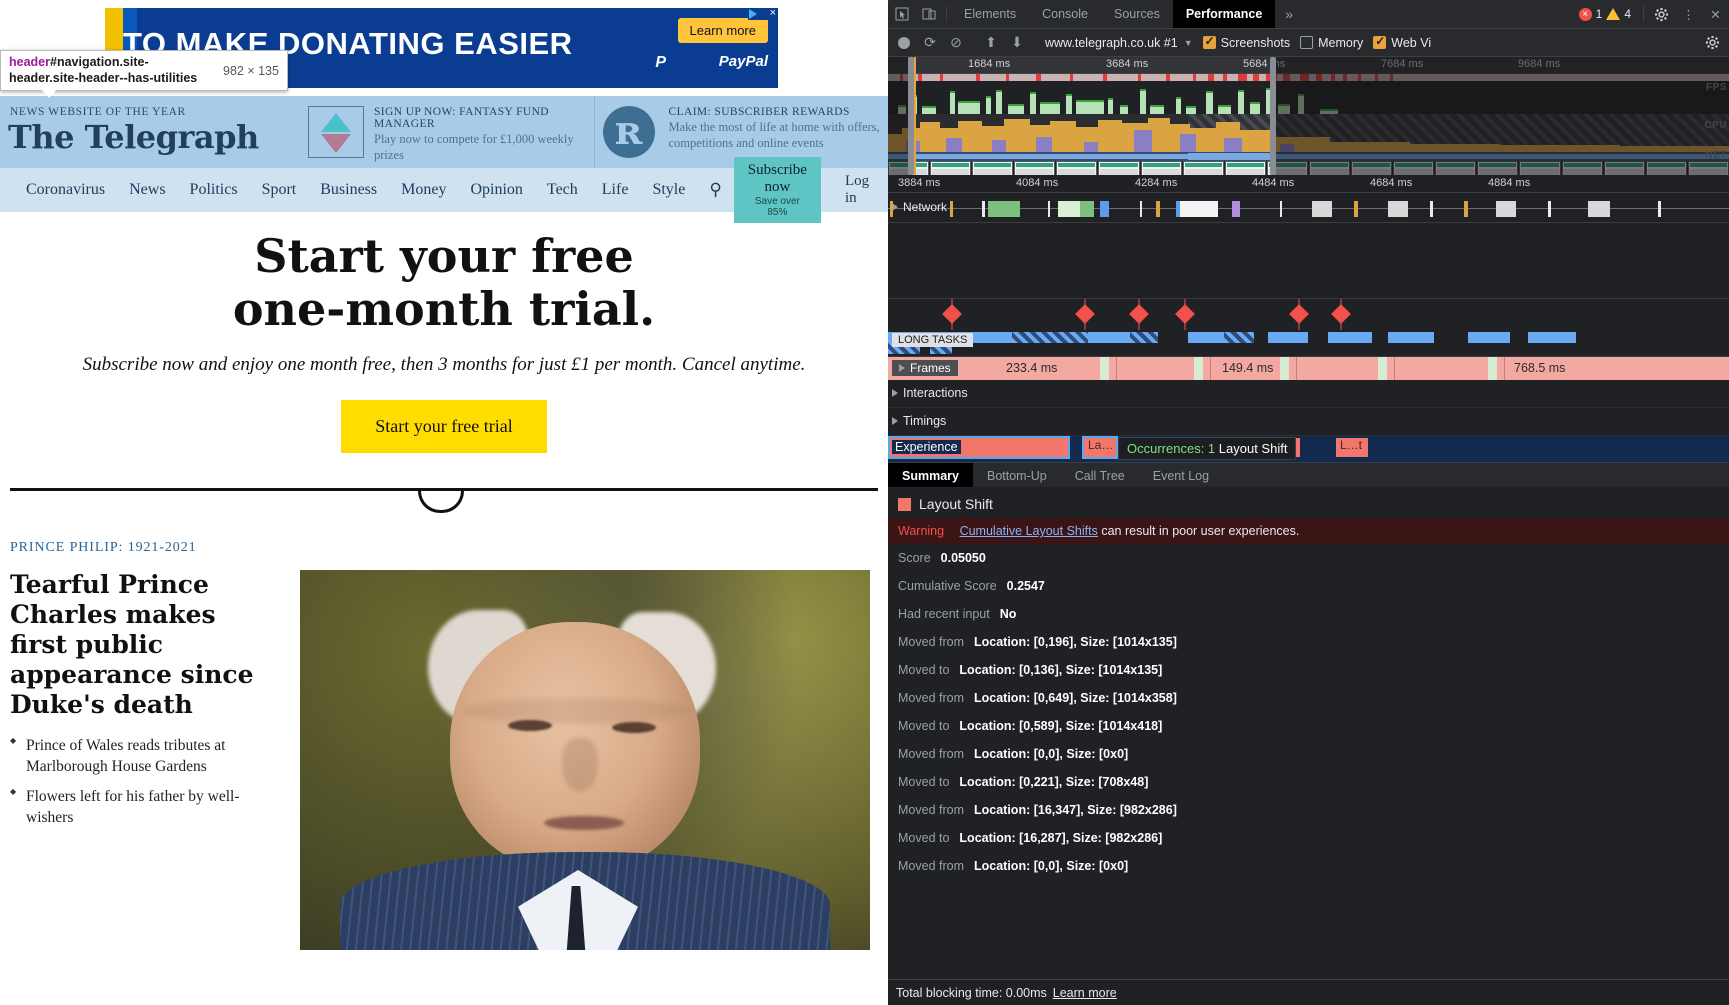 The width and height of the screenshot is (1729, 1005). I want to click on ad-close-icon: ×, so click(773, 13).